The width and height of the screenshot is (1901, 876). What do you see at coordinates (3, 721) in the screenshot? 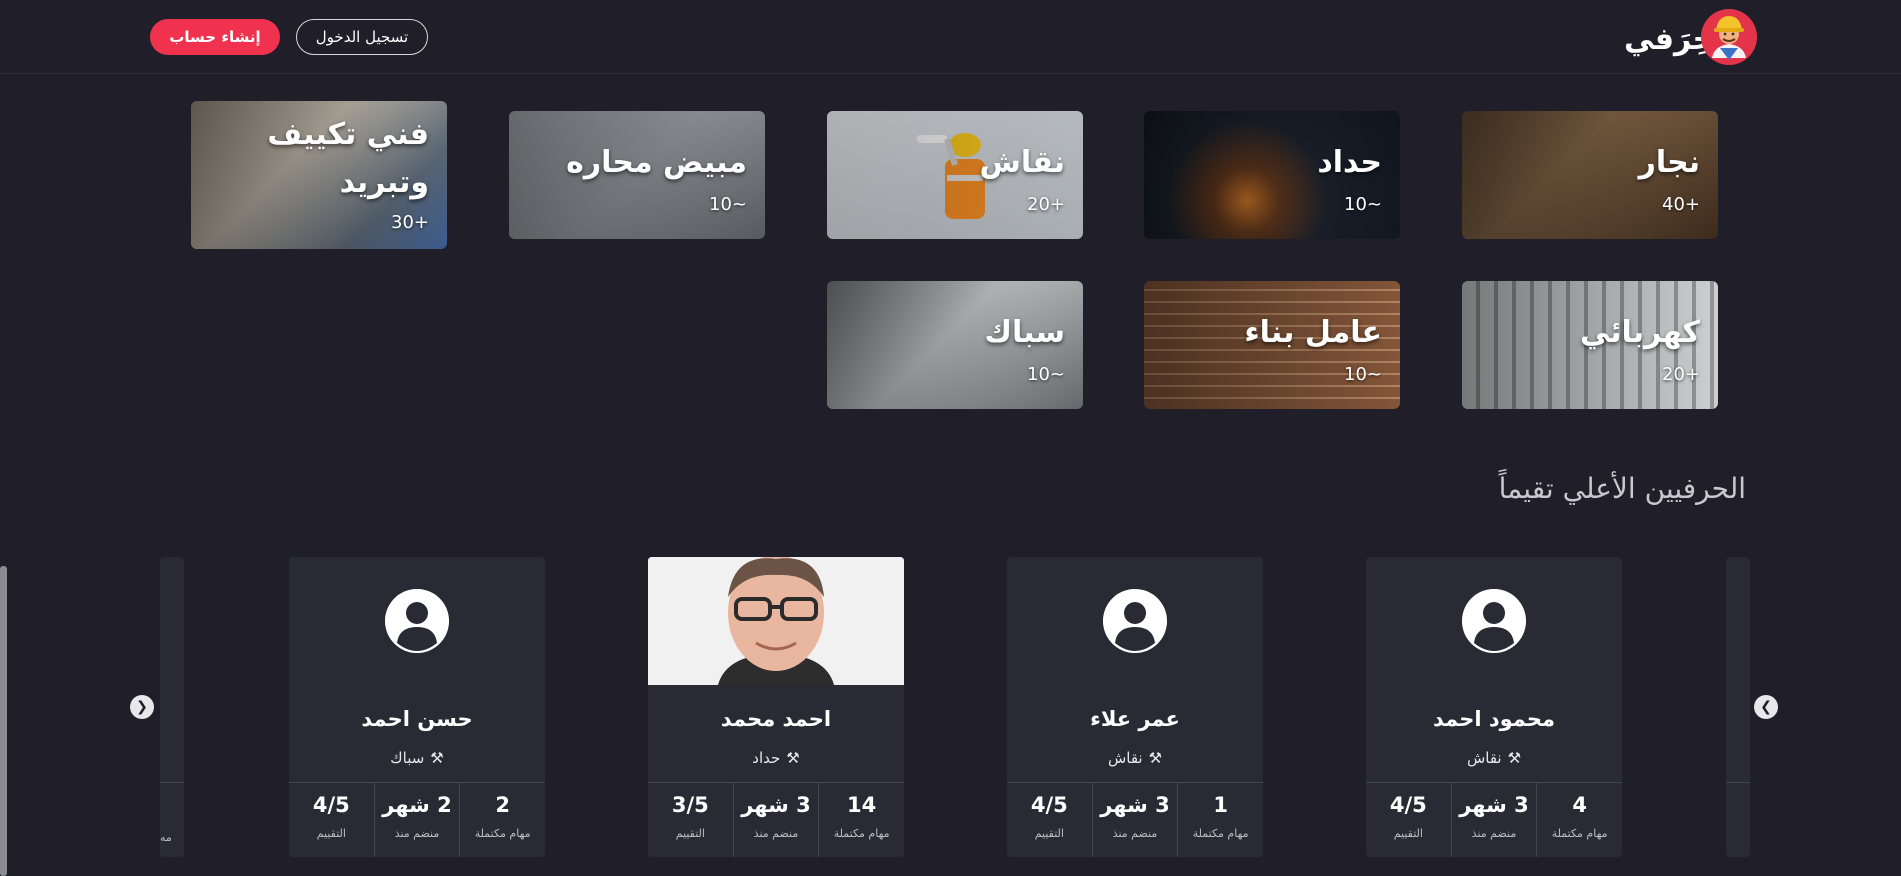
I see `vertical-scrollbar` at bounding box center [3, 721].